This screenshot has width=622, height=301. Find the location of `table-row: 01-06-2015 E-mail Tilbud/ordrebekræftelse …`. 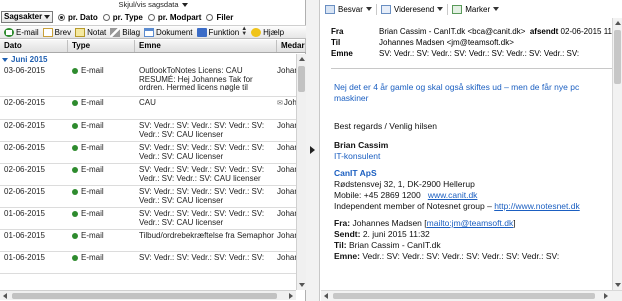

table-row: 01-06-2015 E-mail Tilbud/ordrebekræftelse … is located at coordinates (148, 241).